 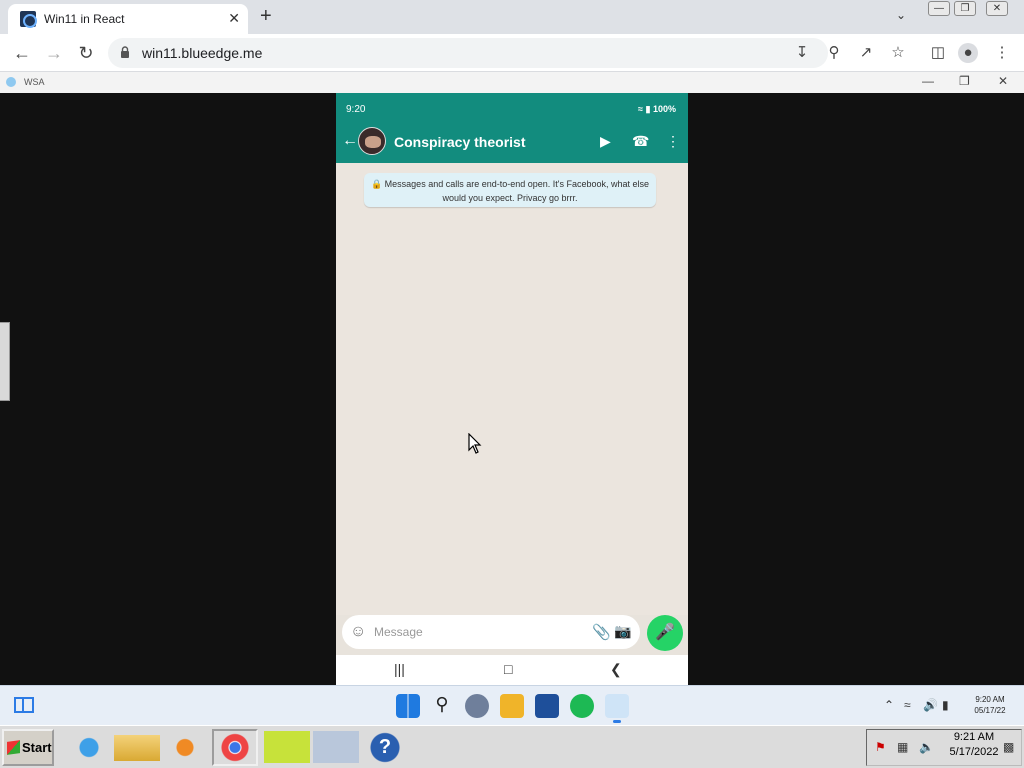 I want to click on browser-toolbar: ← → ↻ win11.blueedge.me ↧ ⚲ ↗ ☆ ◫ ● ⋮, so click(x=512, y=53).